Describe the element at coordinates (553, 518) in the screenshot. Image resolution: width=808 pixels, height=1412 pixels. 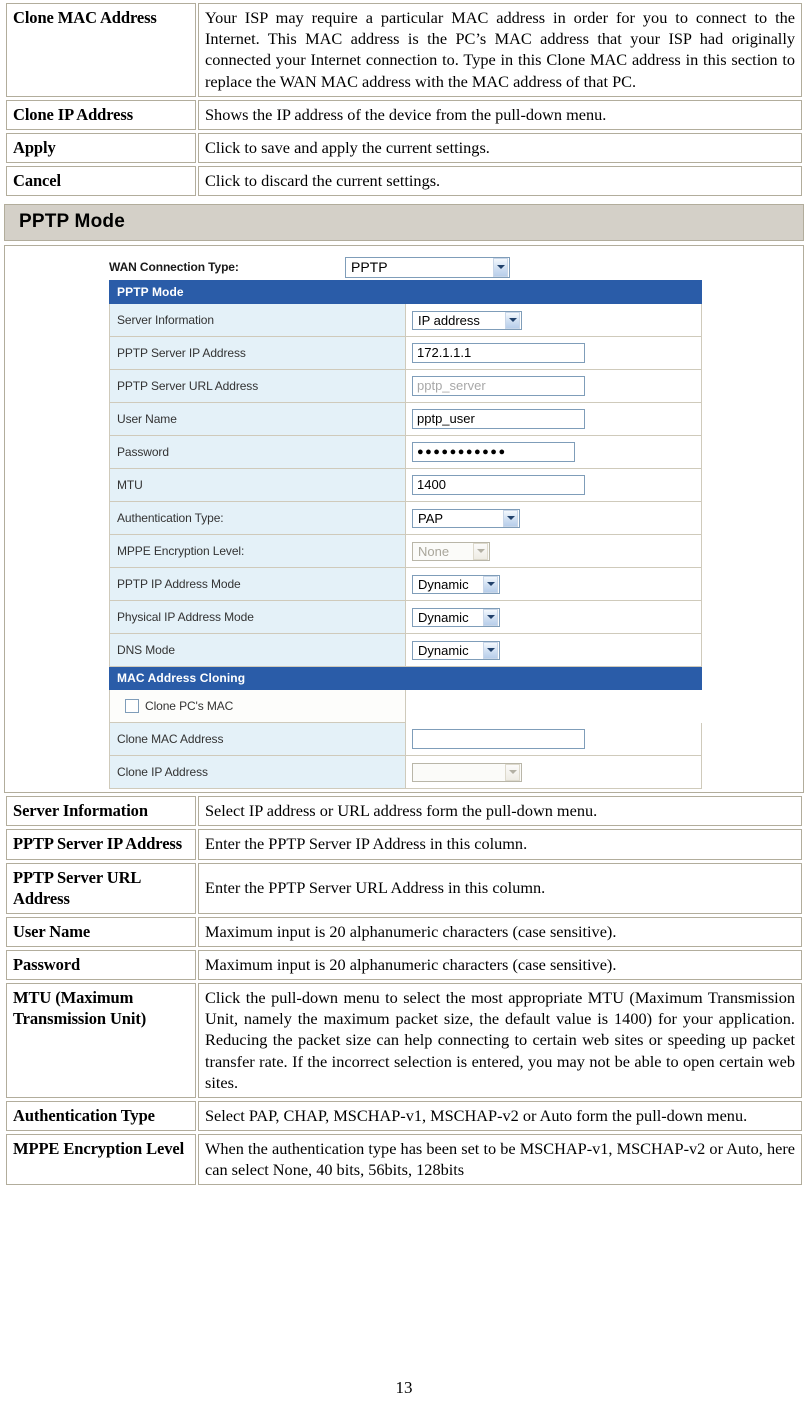
I see `value-authentication-type: PAP` at that location.